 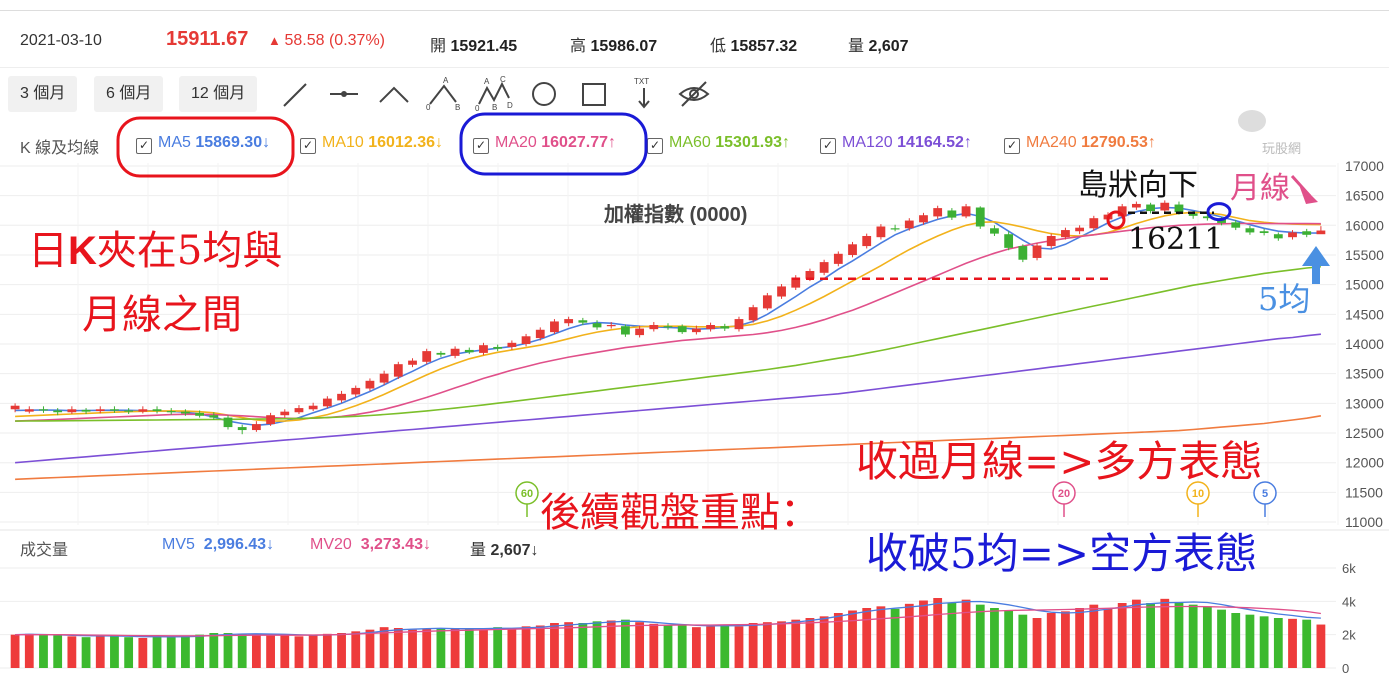 I want to click on checkbox-ma20: ✓, so click(x=481, y=146).